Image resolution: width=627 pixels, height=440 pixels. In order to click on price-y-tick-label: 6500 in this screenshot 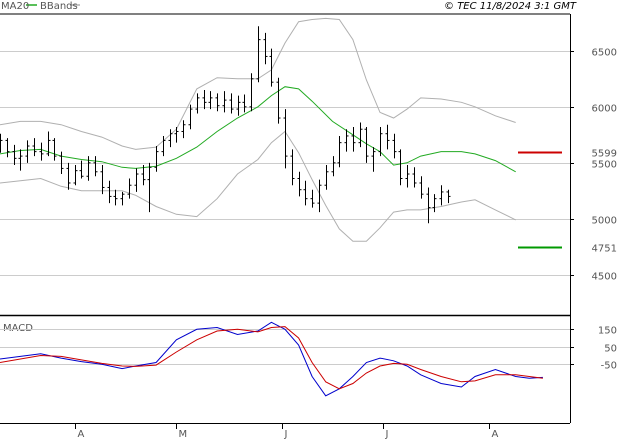, I will do `click(604, 53)`.